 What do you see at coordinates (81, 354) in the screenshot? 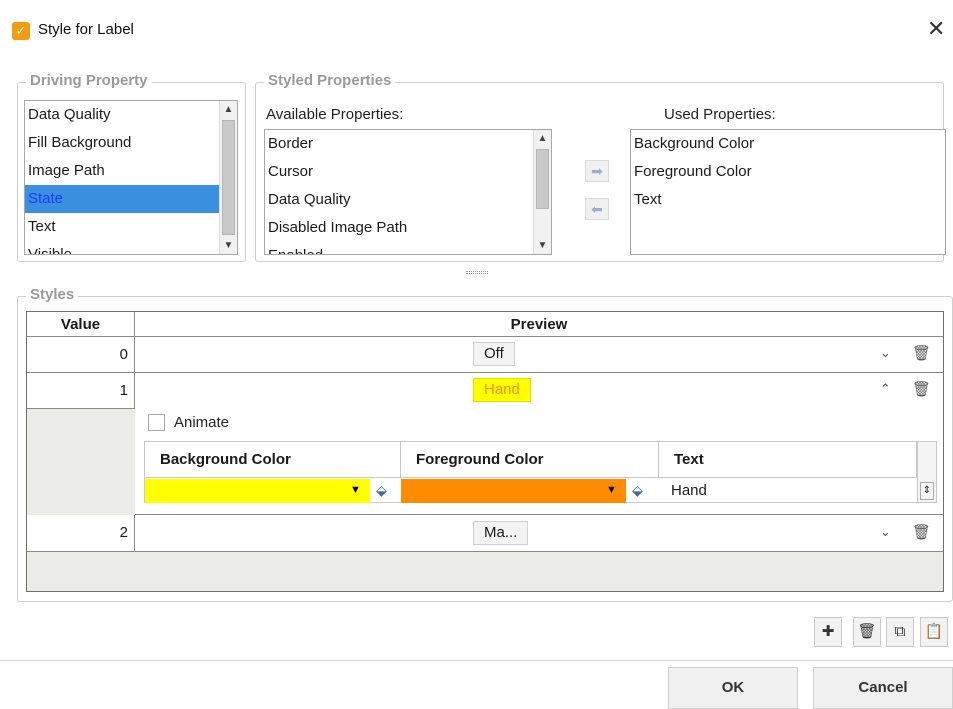
I see `row-value: 0` at bounding box center [81, 354].